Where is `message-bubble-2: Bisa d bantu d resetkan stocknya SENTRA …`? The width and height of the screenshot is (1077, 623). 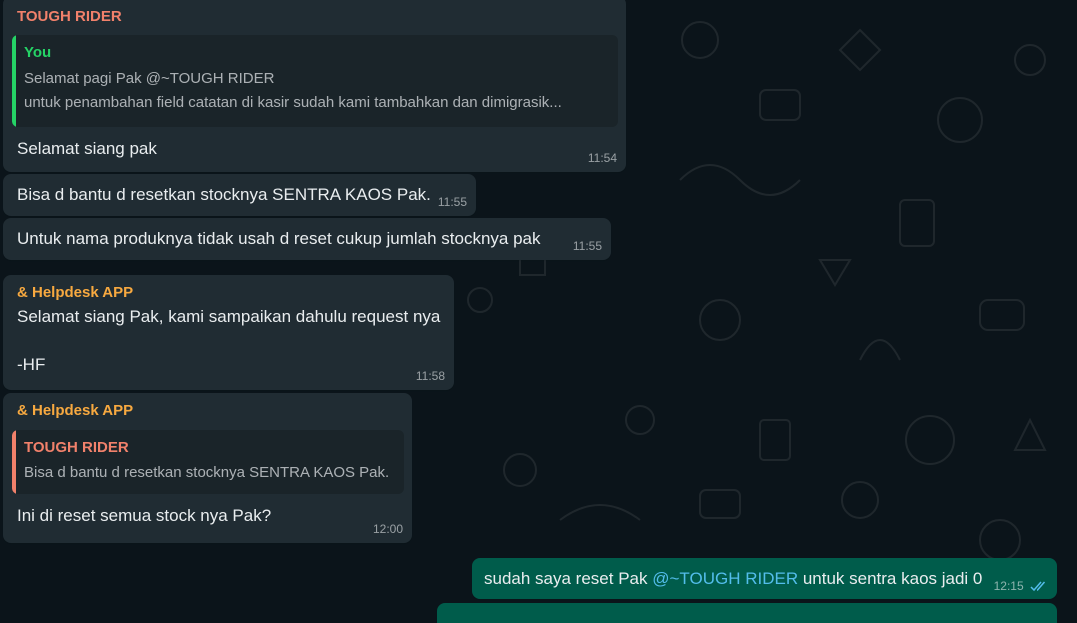
message-bubble-2: Bisa d bantu d resetkan stocknya SENTRA … is located at coordinates (239, 195).